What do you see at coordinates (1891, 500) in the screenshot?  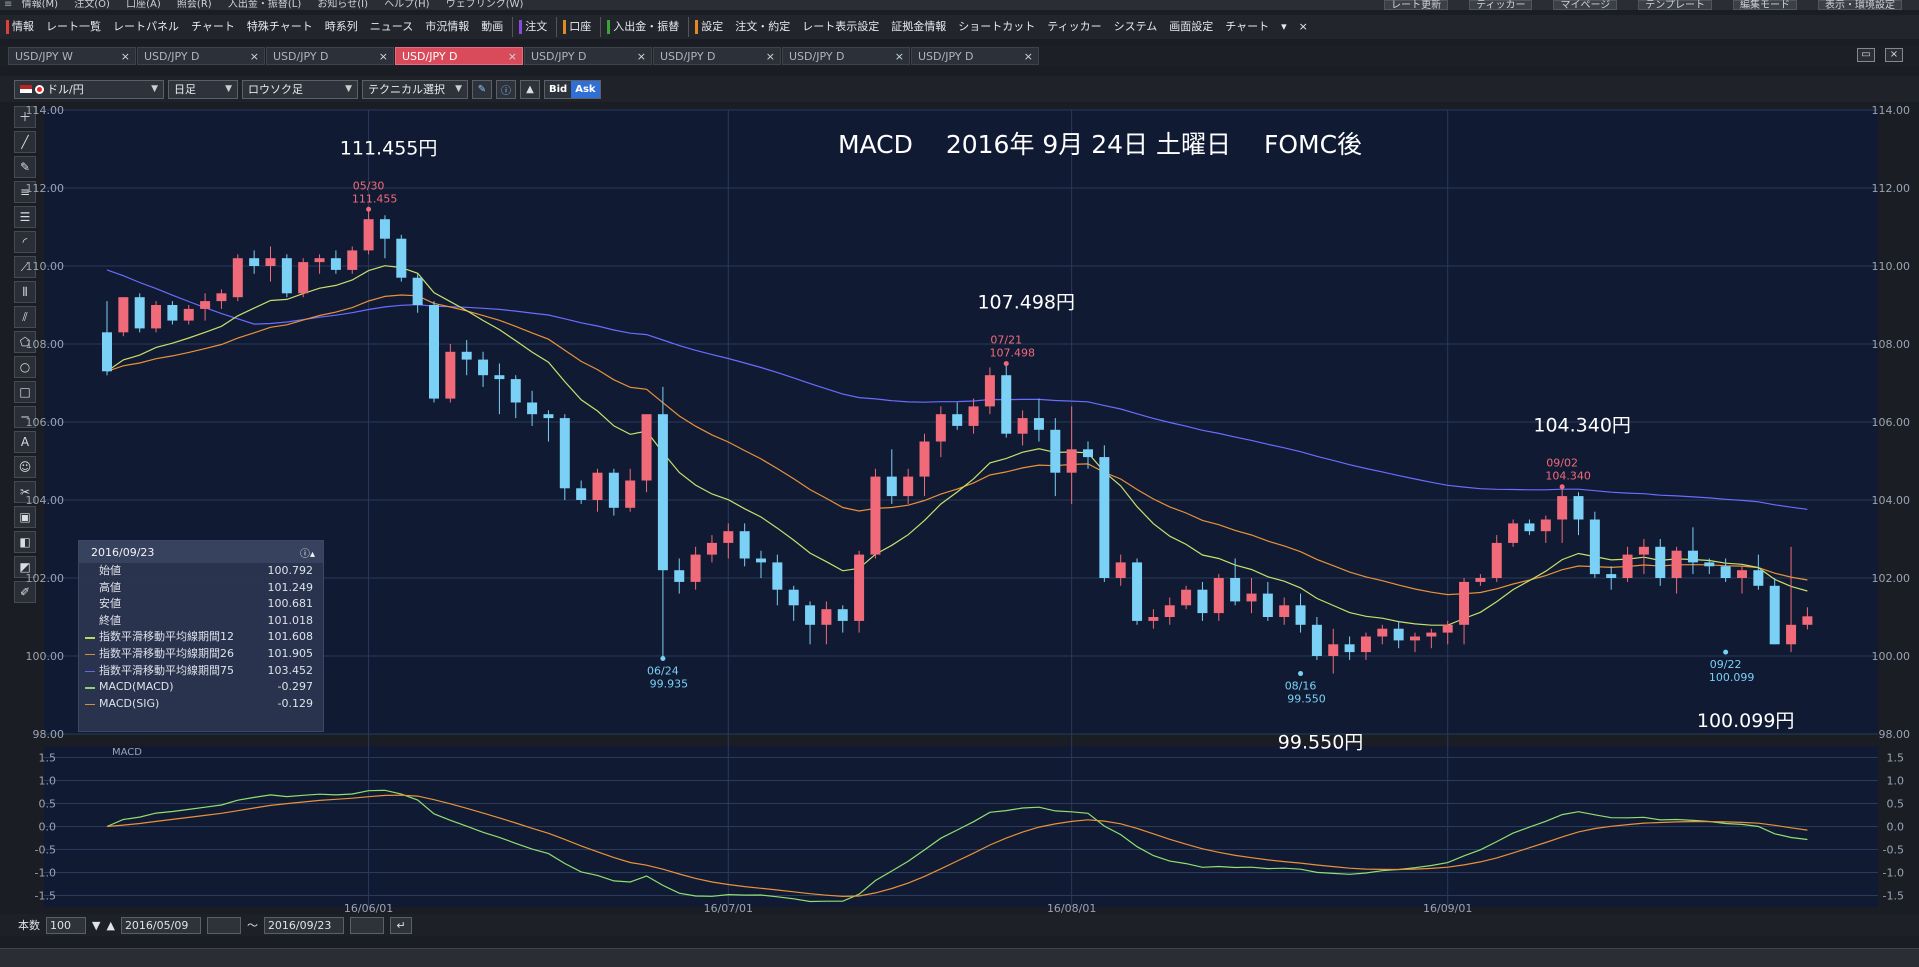 I see `y-tick-label-right: 104.00` at bounding box center [1891, 500].